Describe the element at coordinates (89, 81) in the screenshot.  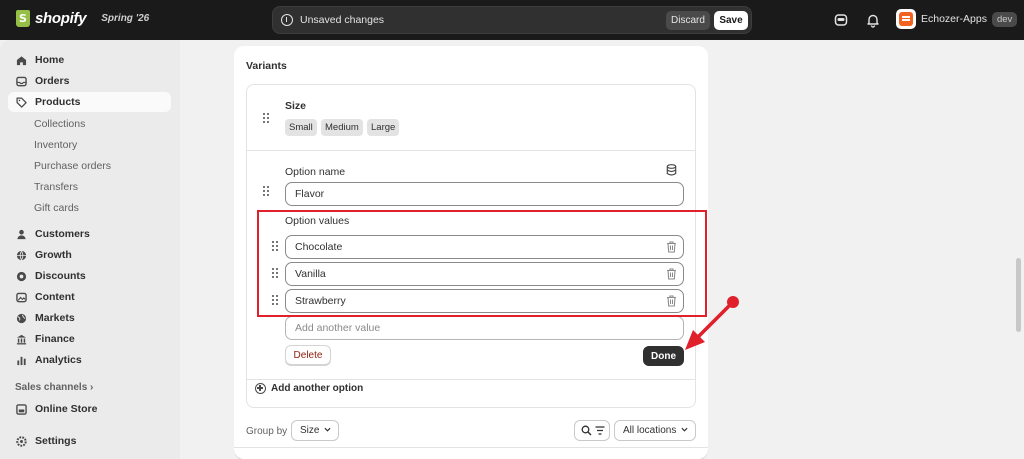
I see `sidebar-item-orders: Orders` at that location.